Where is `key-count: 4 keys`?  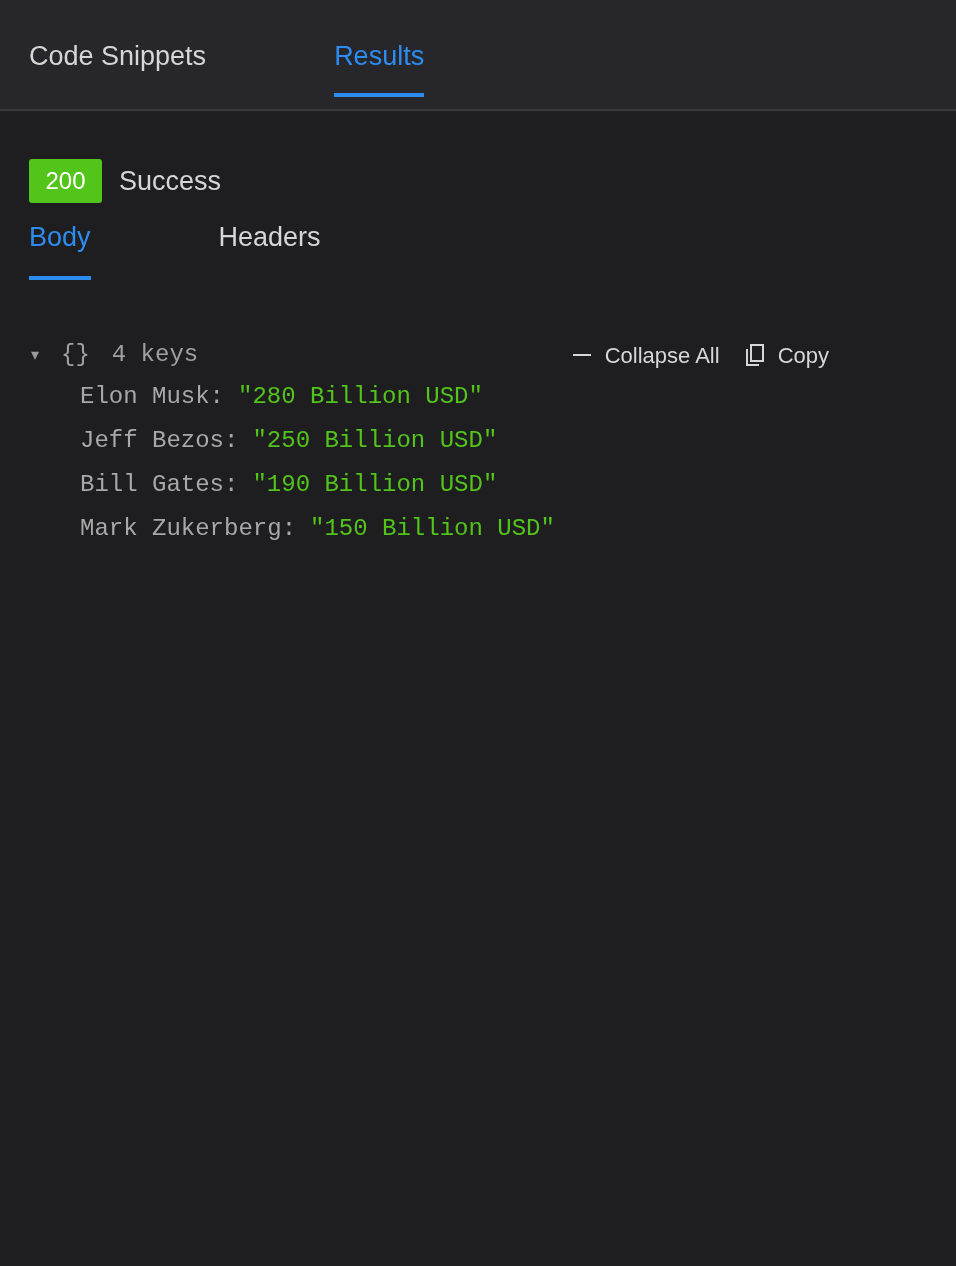
key-count: 4 keys is located at coordinates (155, 355).